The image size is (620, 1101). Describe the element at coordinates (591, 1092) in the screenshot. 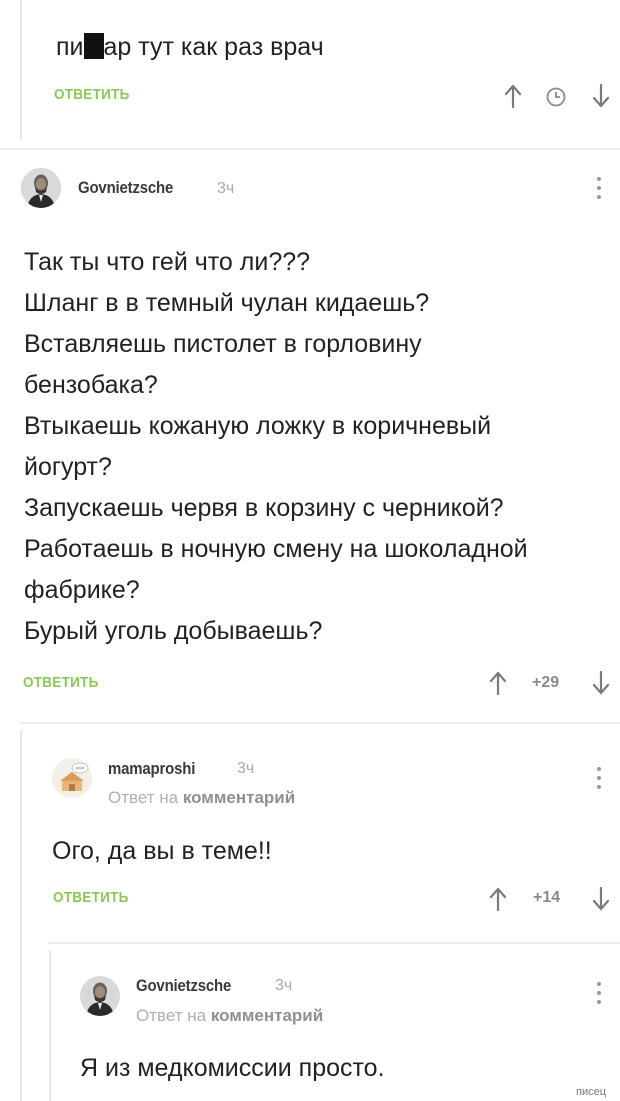

I see `watermark: писец` at that location.